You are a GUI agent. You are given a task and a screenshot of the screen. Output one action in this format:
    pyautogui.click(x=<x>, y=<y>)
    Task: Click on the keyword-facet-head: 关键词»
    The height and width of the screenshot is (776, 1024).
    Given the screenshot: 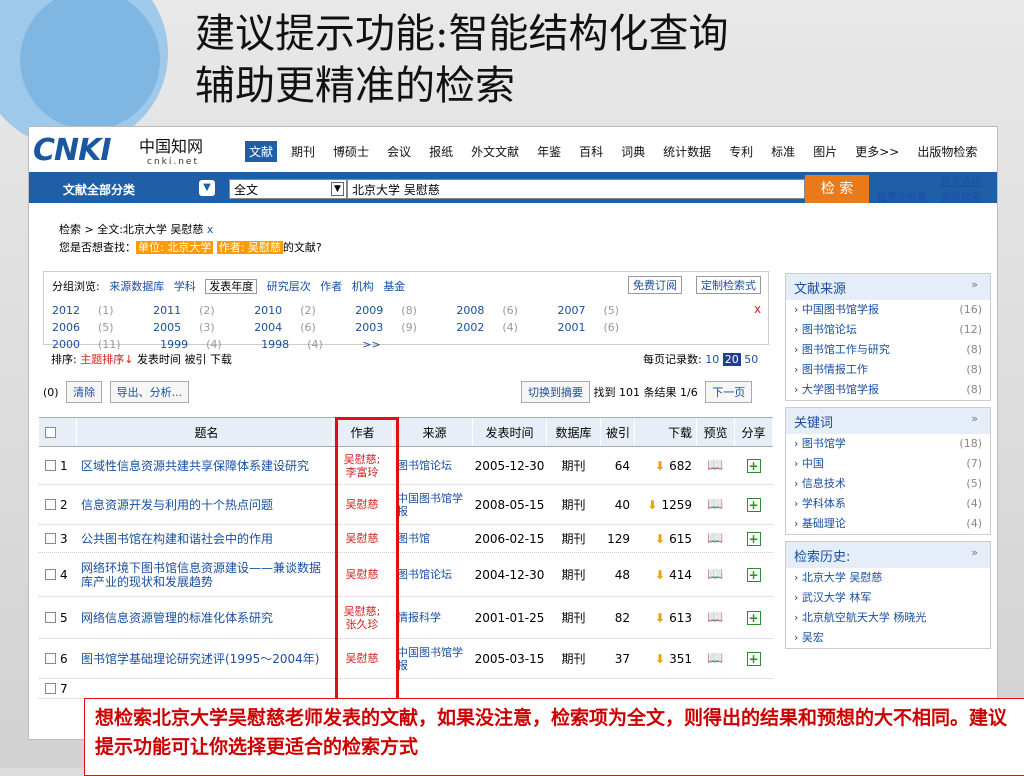 What is the action you would take?
    pyautogui.click(x=888, y=421)
    